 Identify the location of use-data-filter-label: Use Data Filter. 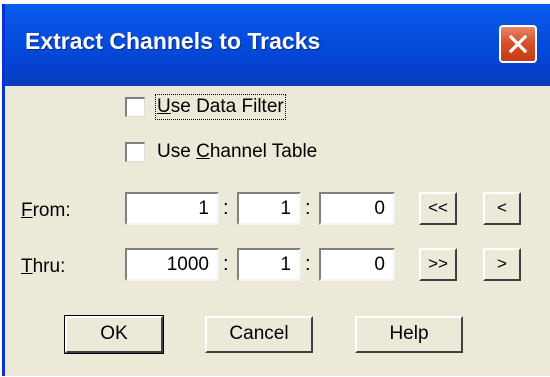
(220, 107).